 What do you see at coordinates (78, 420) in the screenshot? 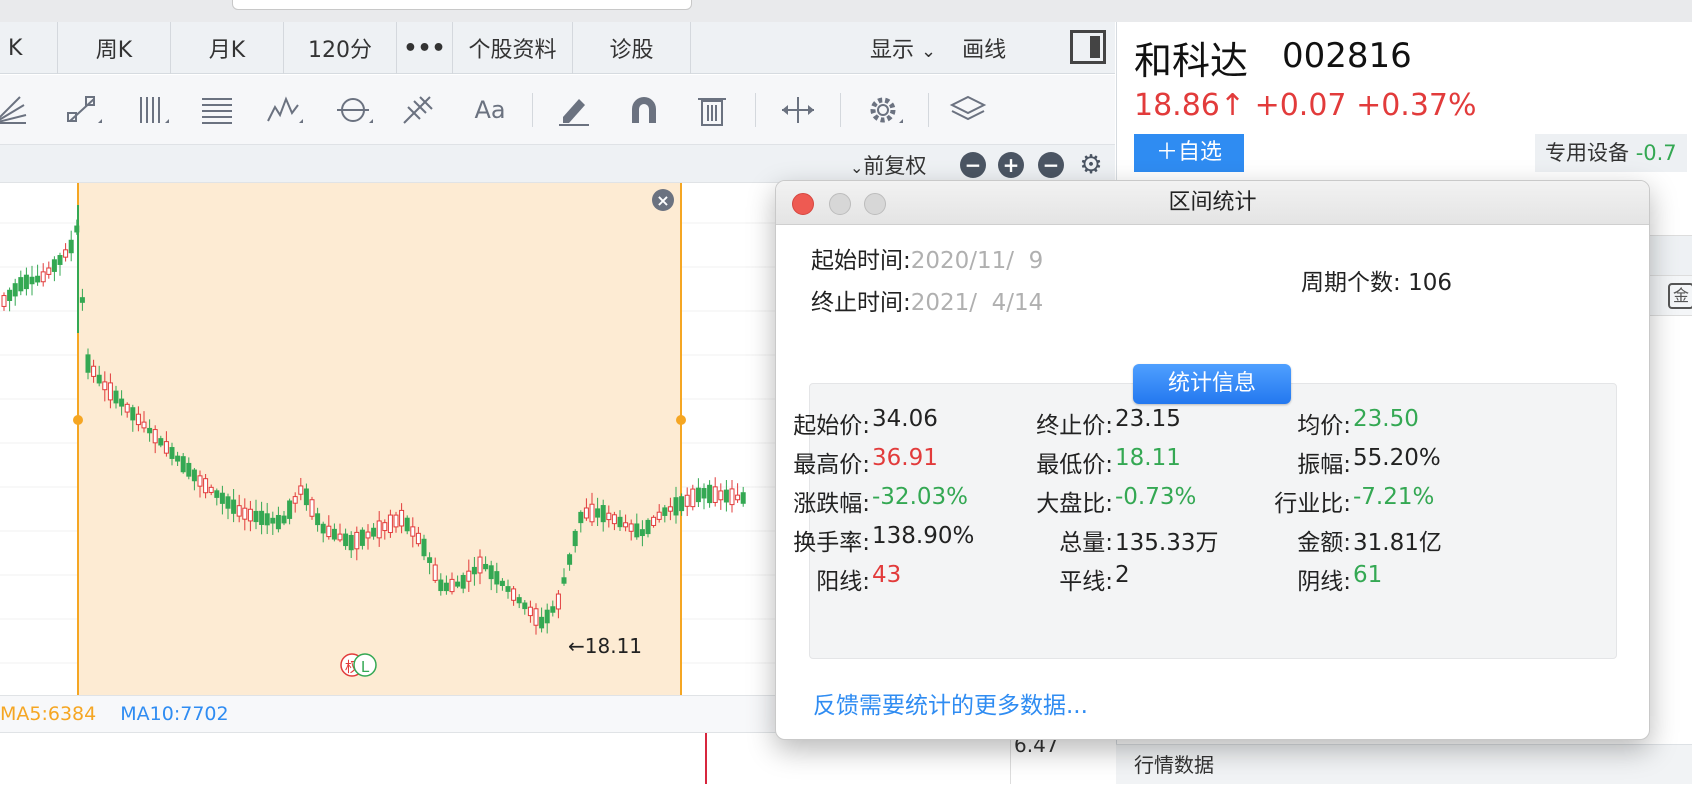
I see `selection-handle-left` at bounding box center [78, 420].